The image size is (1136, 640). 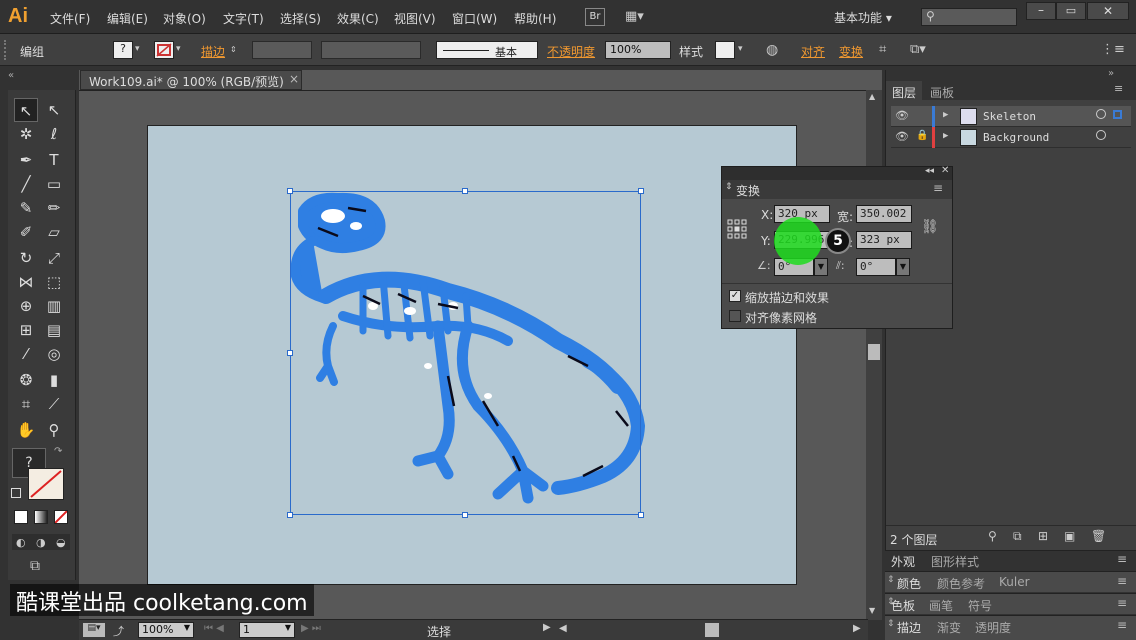 What do you see at coordinates (1069, 536) in the screenshot?
I see `new-layer-icon: ▣` at bounding box center [1069, 536].